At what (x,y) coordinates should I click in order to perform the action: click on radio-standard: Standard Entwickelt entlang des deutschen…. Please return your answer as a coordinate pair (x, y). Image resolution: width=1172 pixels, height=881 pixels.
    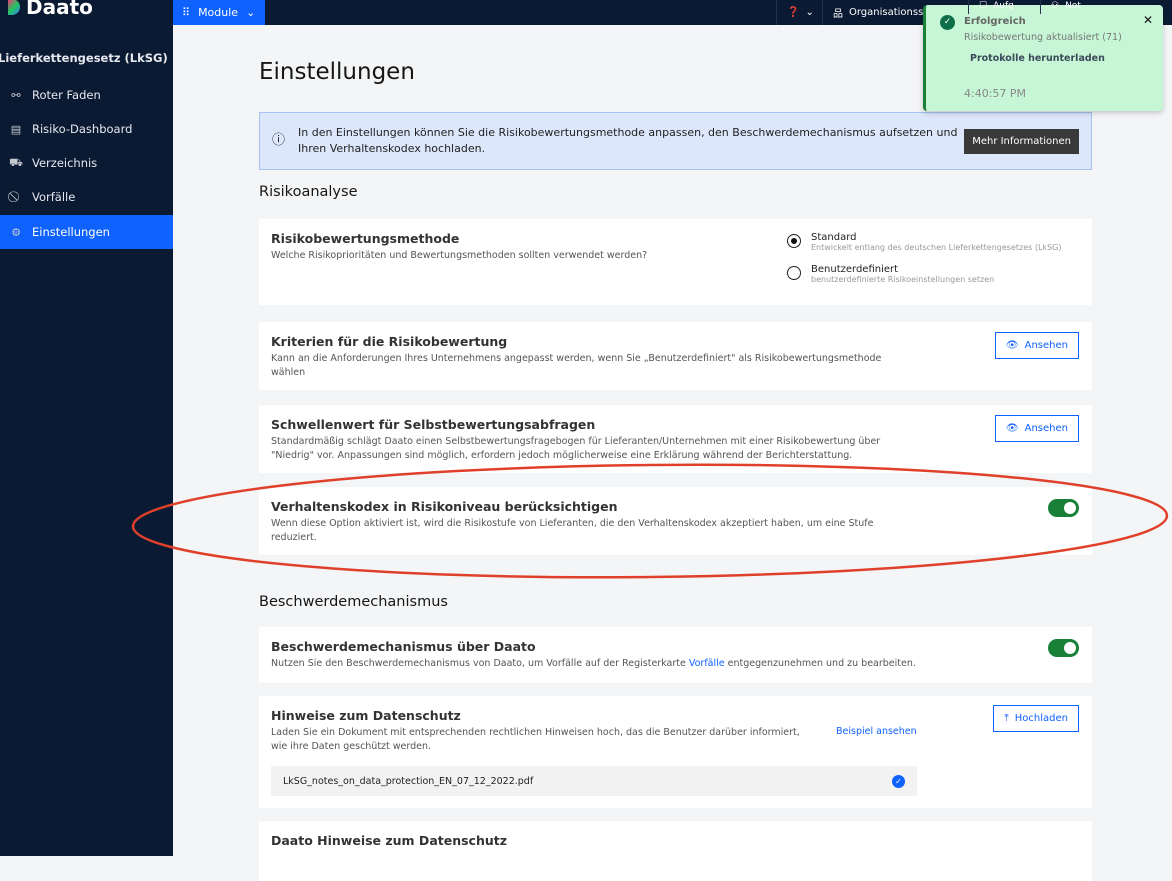
    Looking at the image, I should click on (924, 242).